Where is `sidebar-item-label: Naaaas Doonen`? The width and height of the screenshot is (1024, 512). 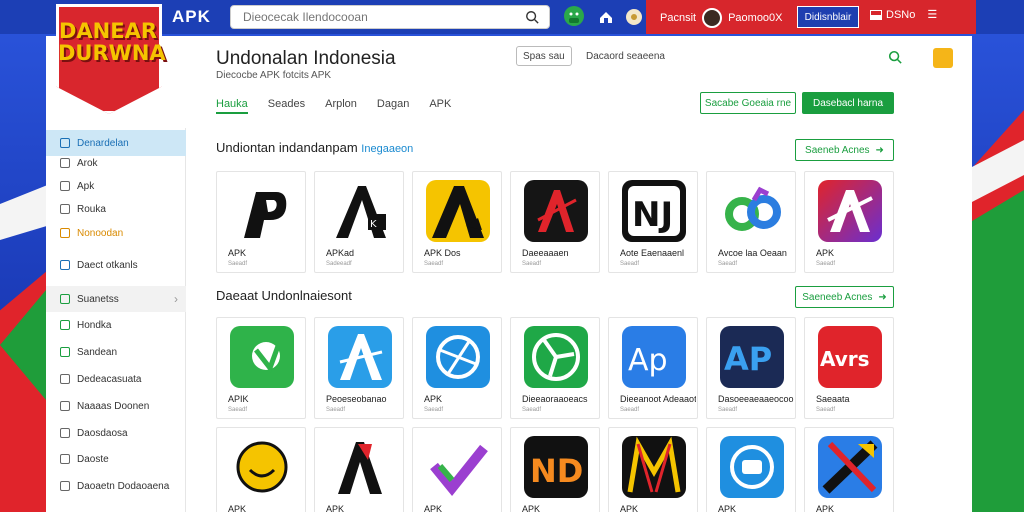 sidebar-item-label: Naaaas Doonen is located at coordinates (113, 406).